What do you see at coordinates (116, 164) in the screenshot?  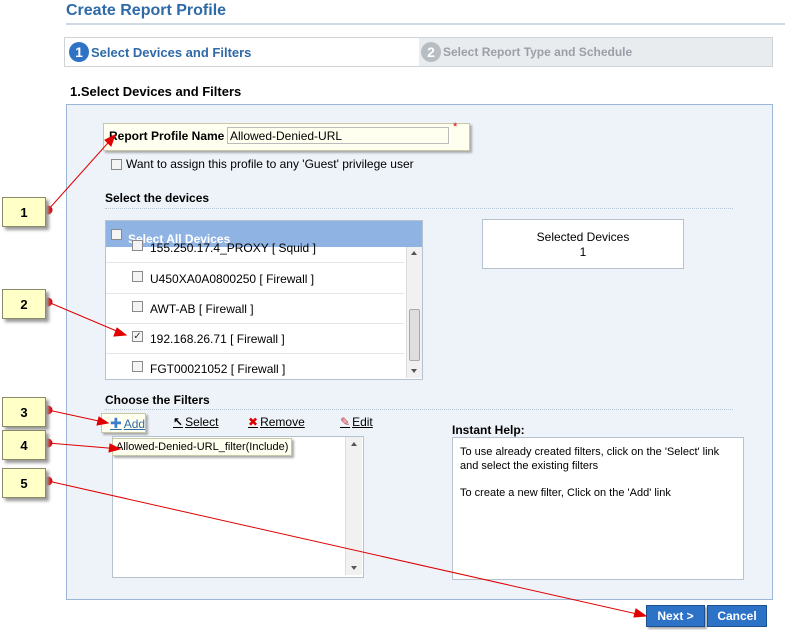 I see `guest-privilege-checkbox` at bounding box center [116, 164].